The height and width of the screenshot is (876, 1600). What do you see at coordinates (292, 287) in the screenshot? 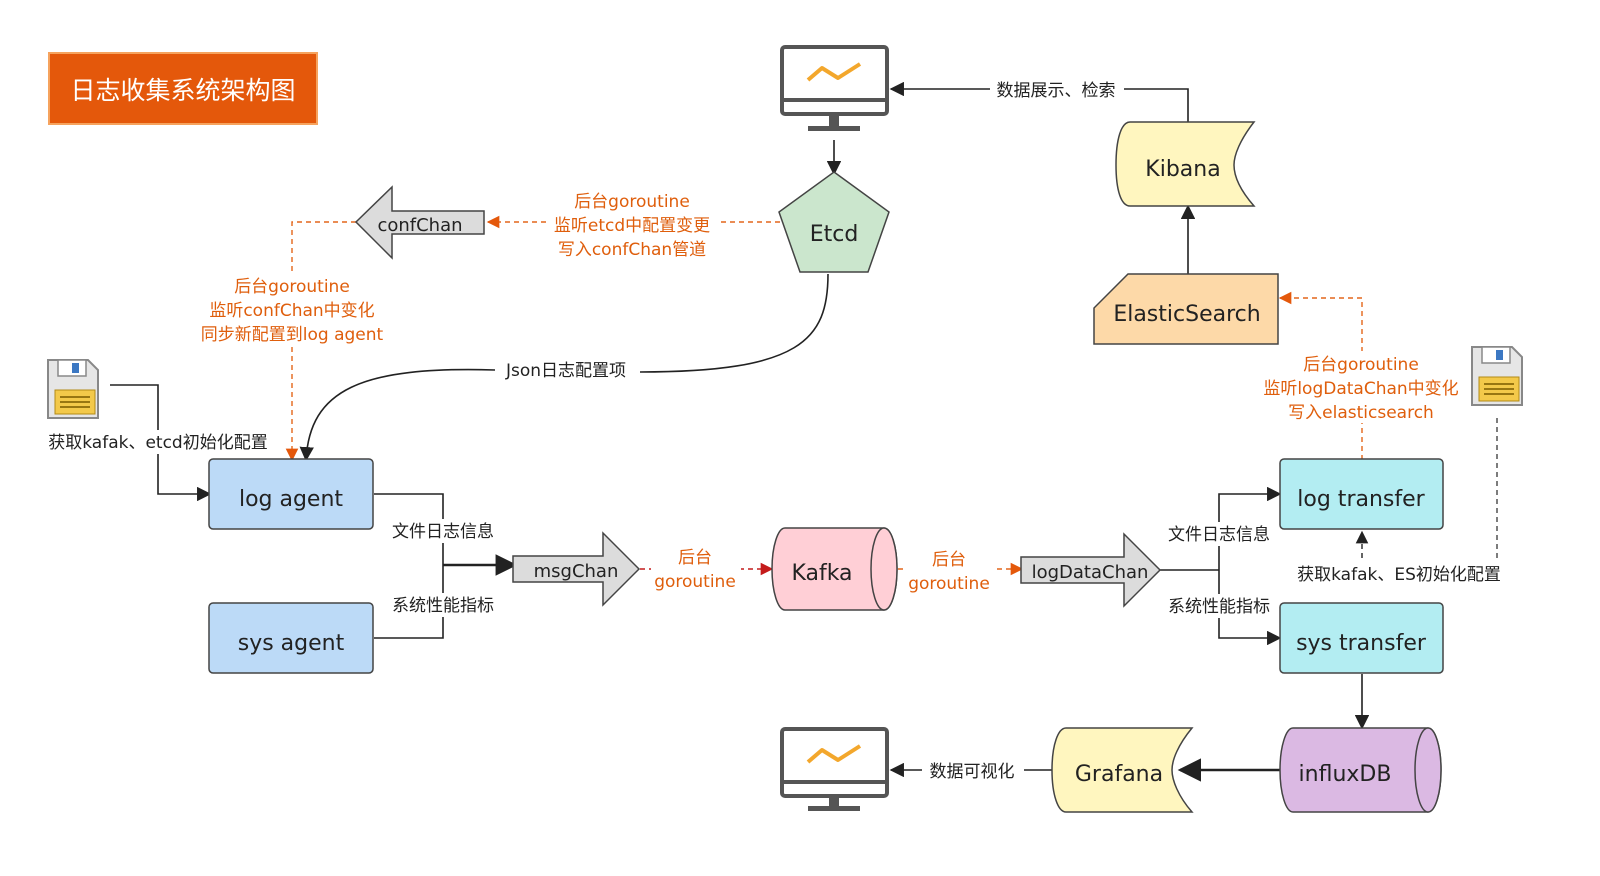
I see `conf-watch-line1: 后台goroutine` at bounding box center [292, 287].